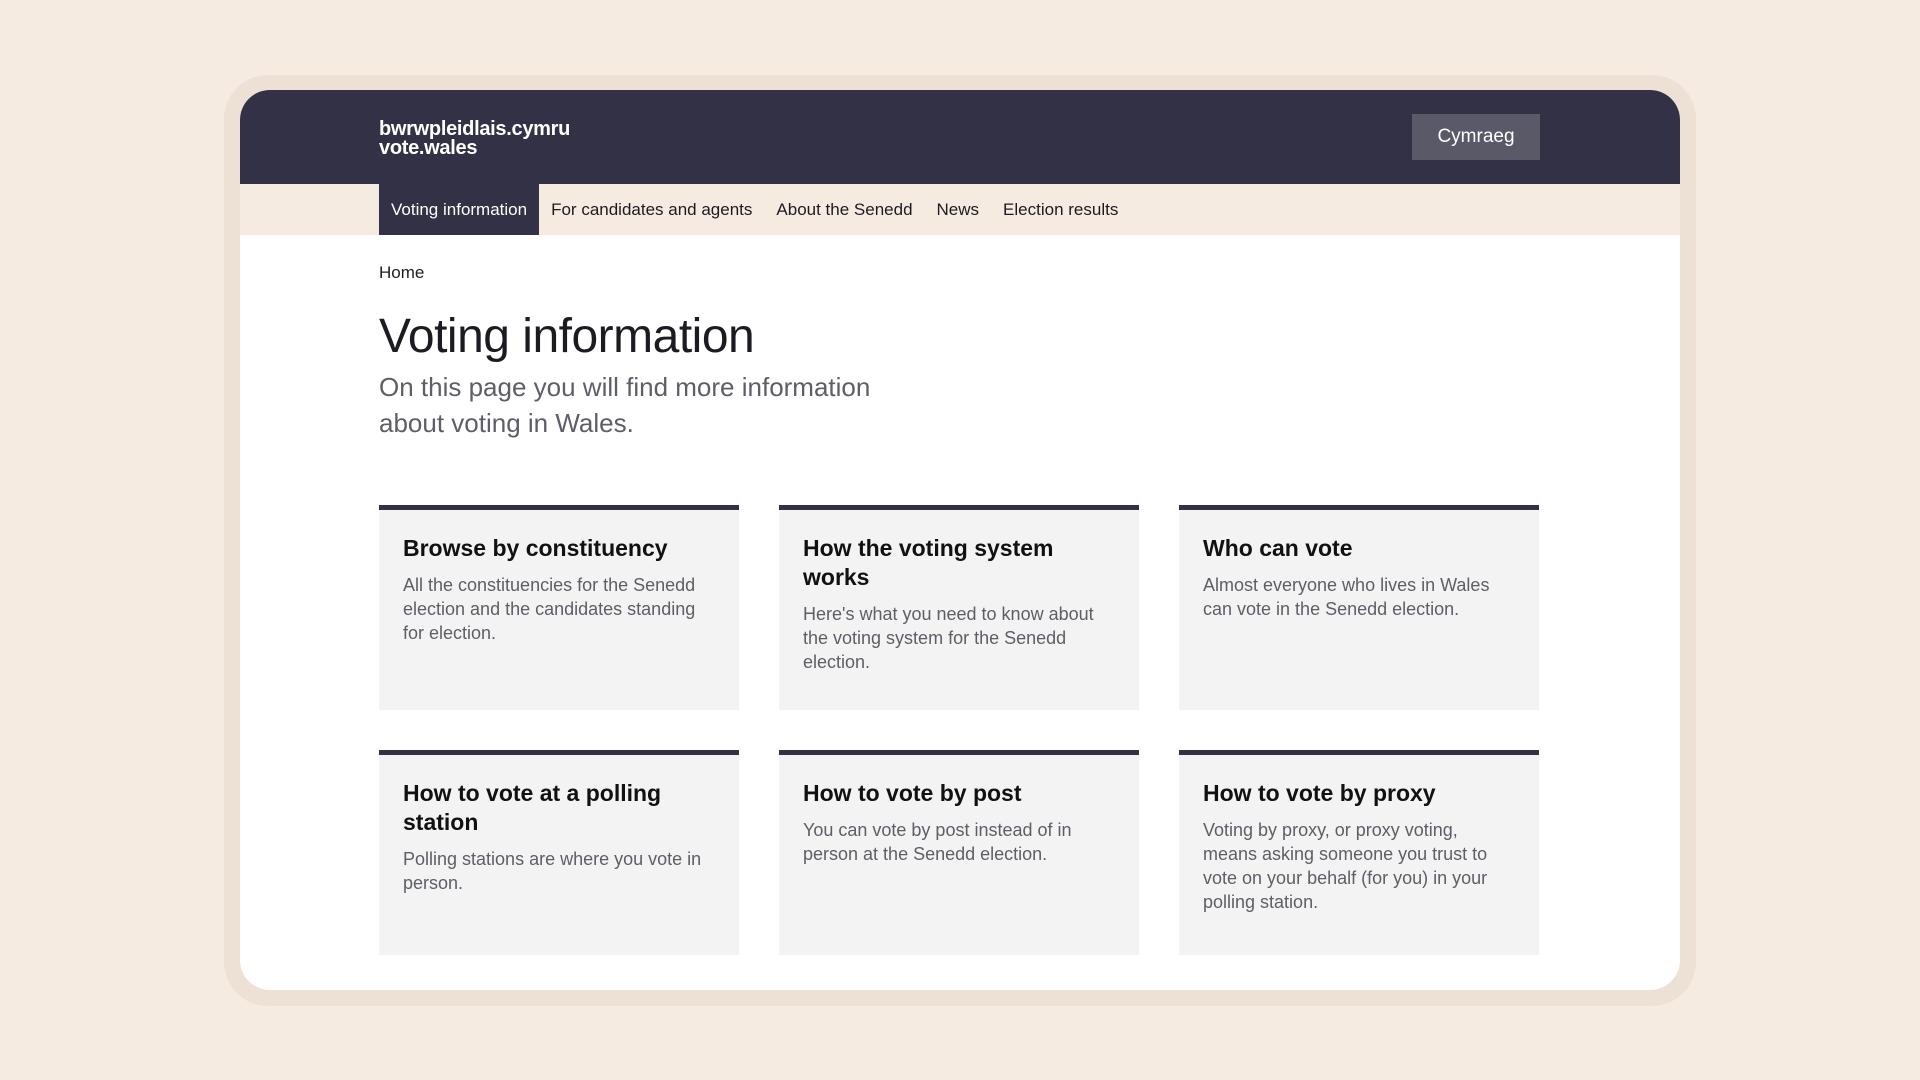  What do you see at coordinates (912, 793) in the screenshot?
I see `card-title: How to vote by post` at bounding box center [912, 793].